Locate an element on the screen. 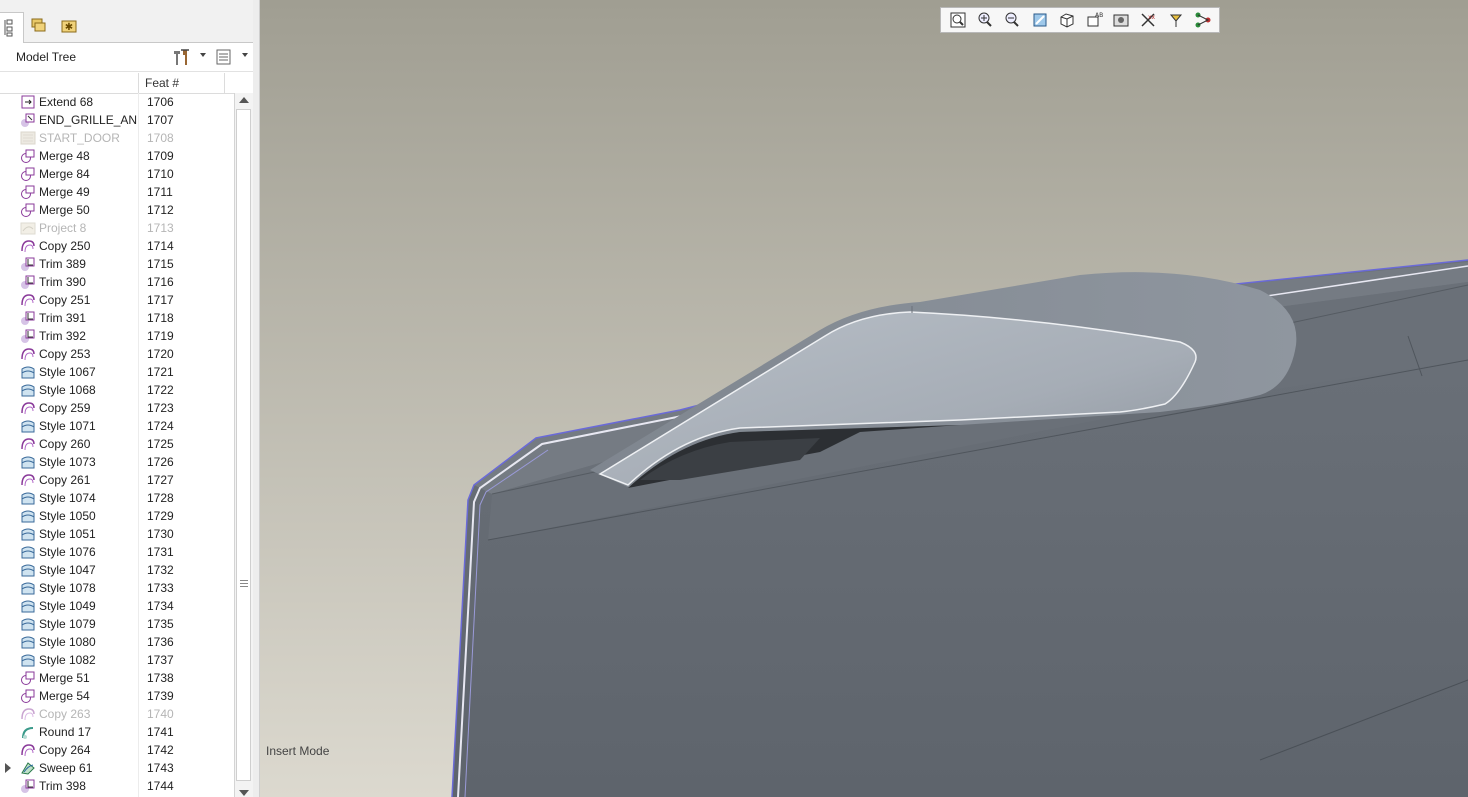 The height and width of the screenshot is (797, 1468). folders-icon is located at coordinates (38, 25).